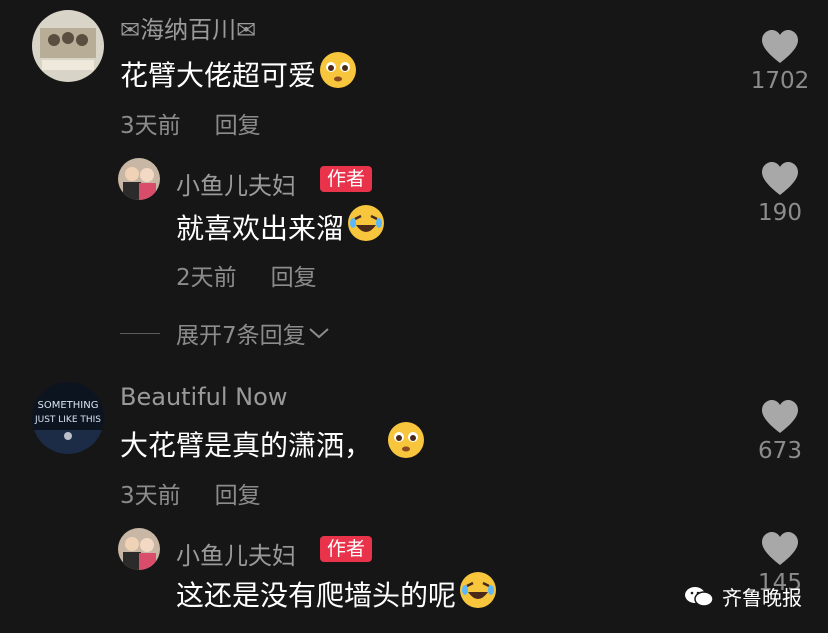 Image resolution: width=828 pixels, height=633 pixels. I want to click on comment-text: 大花臂是真的潇洒，, so click(273, 443).